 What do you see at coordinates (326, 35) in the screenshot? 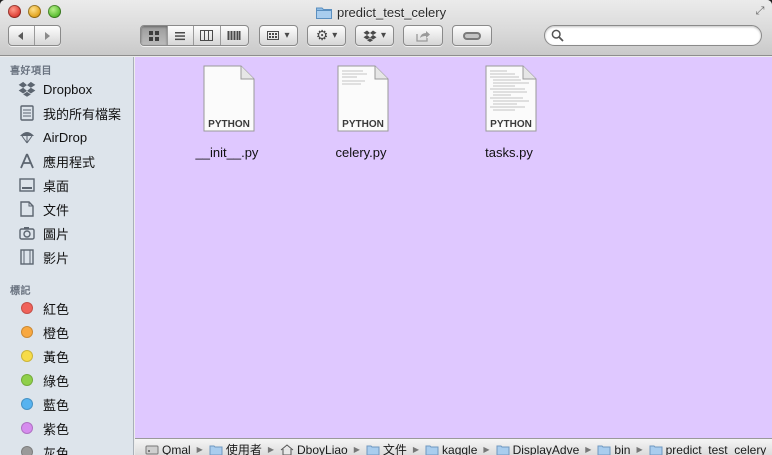
I see `action-button: ⚙ ▾` at bounding box center [326, 35].